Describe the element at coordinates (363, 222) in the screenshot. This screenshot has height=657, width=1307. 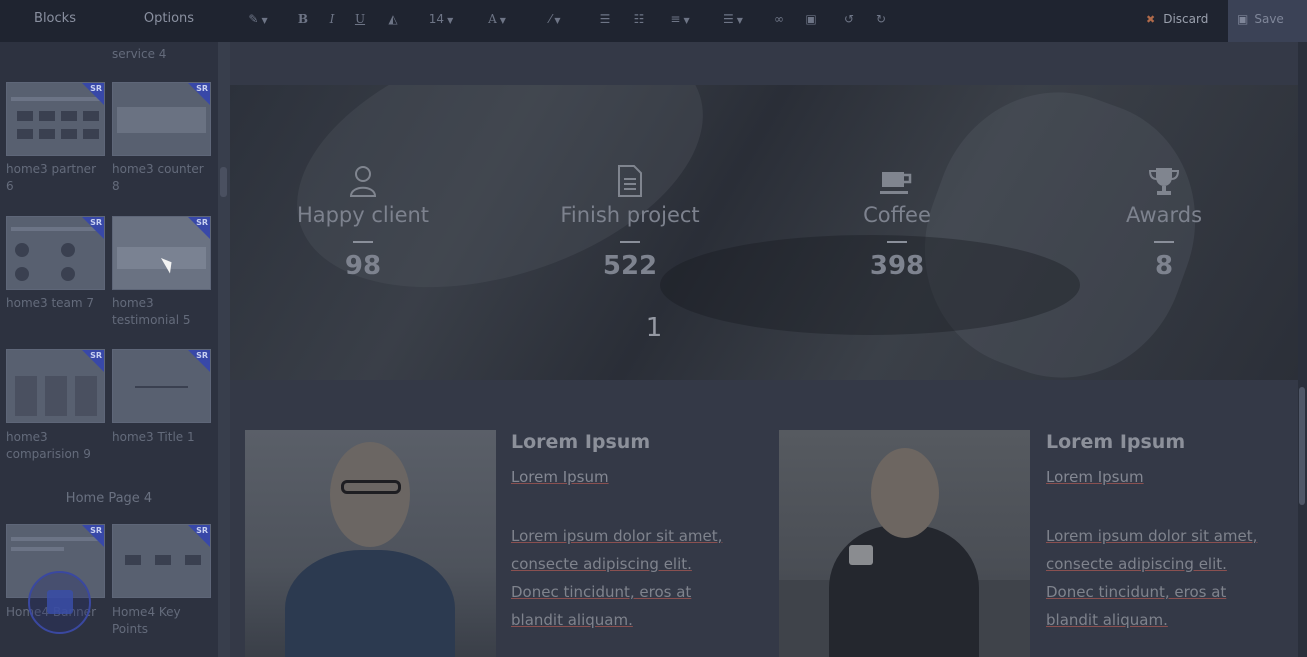
I see `counter-item: Happy client 98` at that location.